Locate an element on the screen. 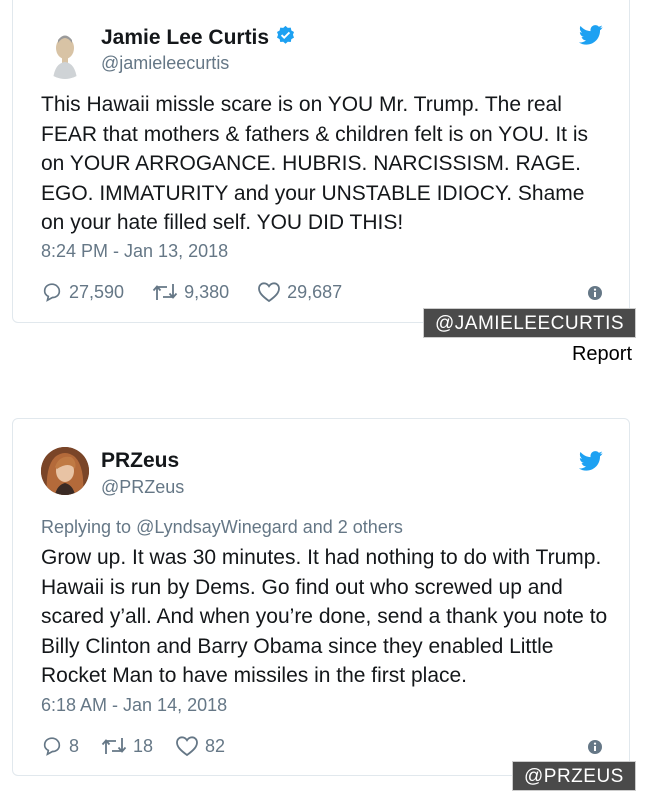 The image size is (645, 799). reply-target-link: @LyndsayWinegard is located at coordinates (217, 527).